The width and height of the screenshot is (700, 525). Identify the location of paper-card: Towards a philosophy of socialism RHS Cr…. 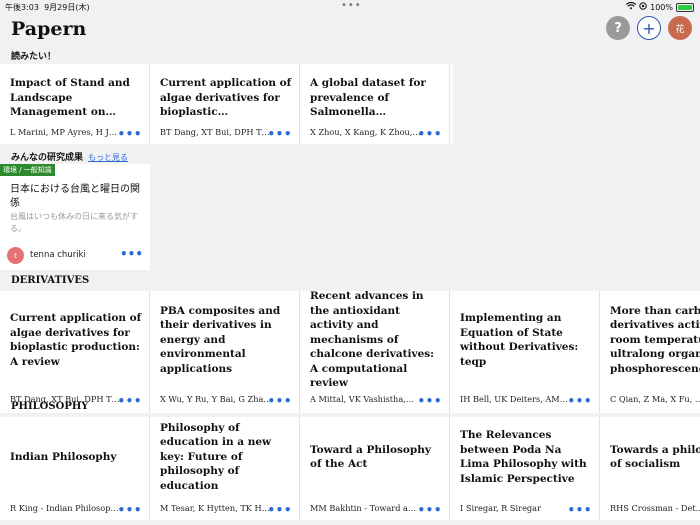
(650, 468).